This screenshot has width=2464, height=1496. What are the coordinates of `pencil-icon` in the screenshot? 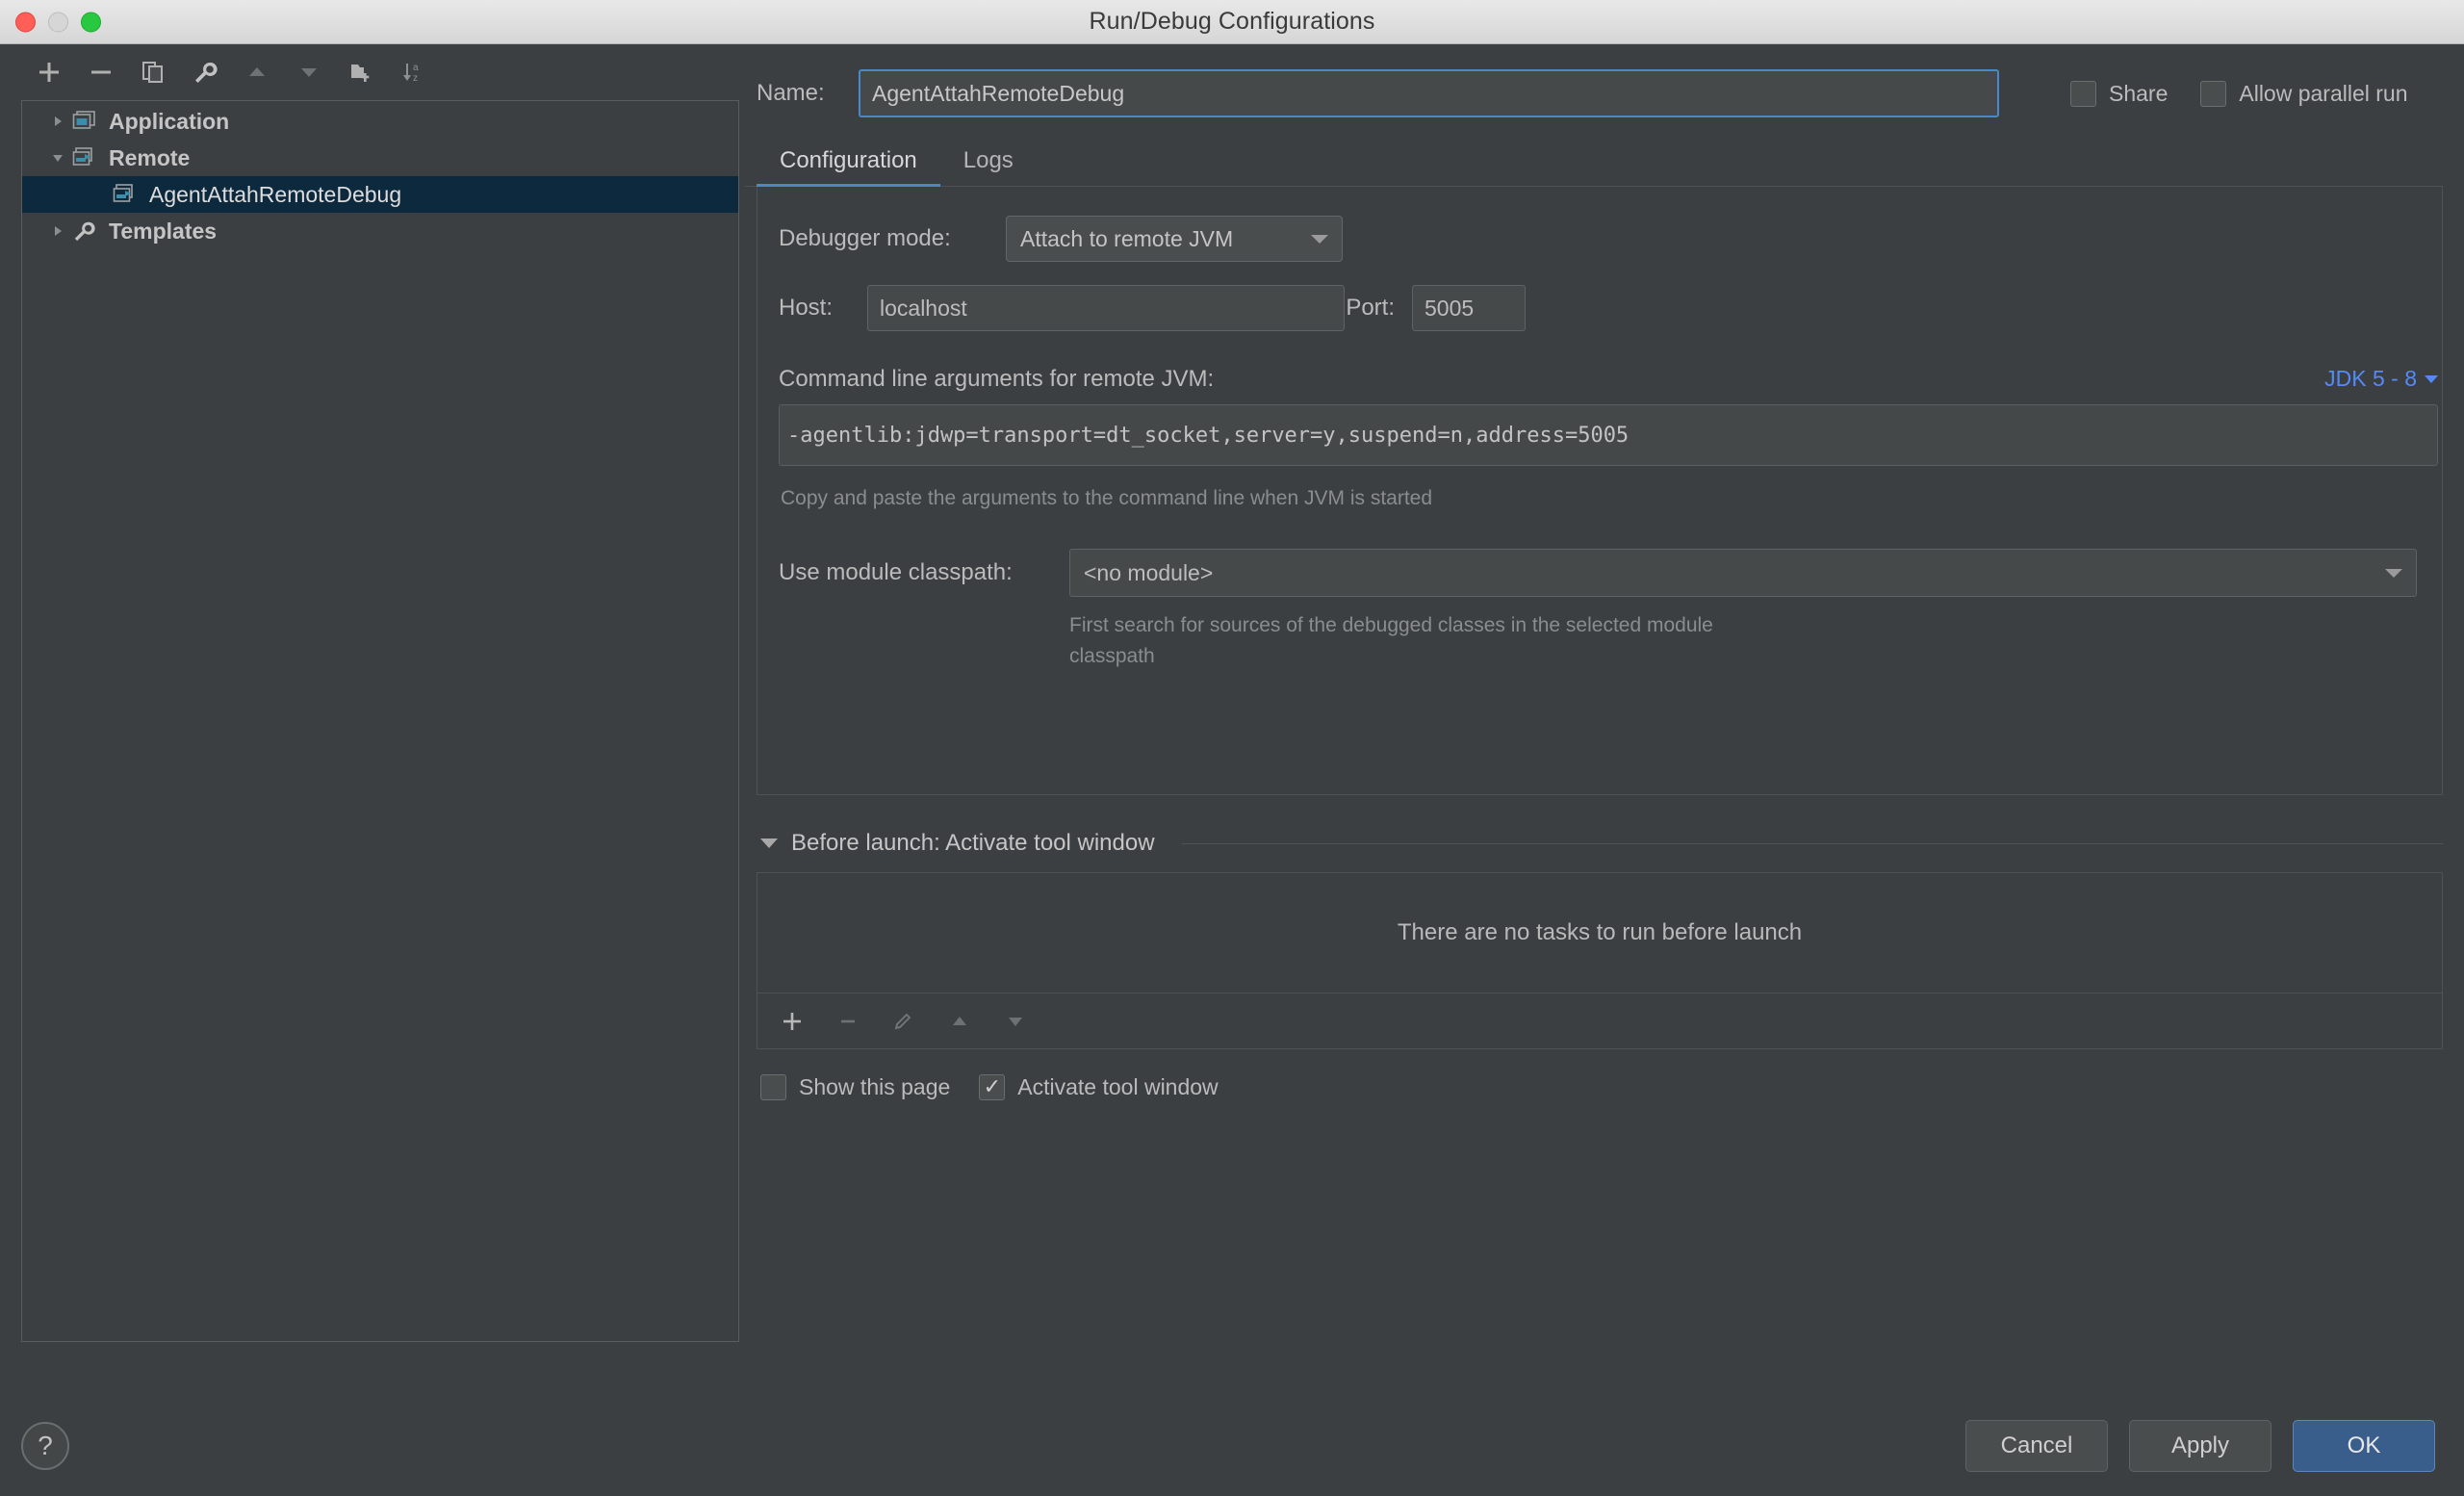 It's located at (902, 1021).